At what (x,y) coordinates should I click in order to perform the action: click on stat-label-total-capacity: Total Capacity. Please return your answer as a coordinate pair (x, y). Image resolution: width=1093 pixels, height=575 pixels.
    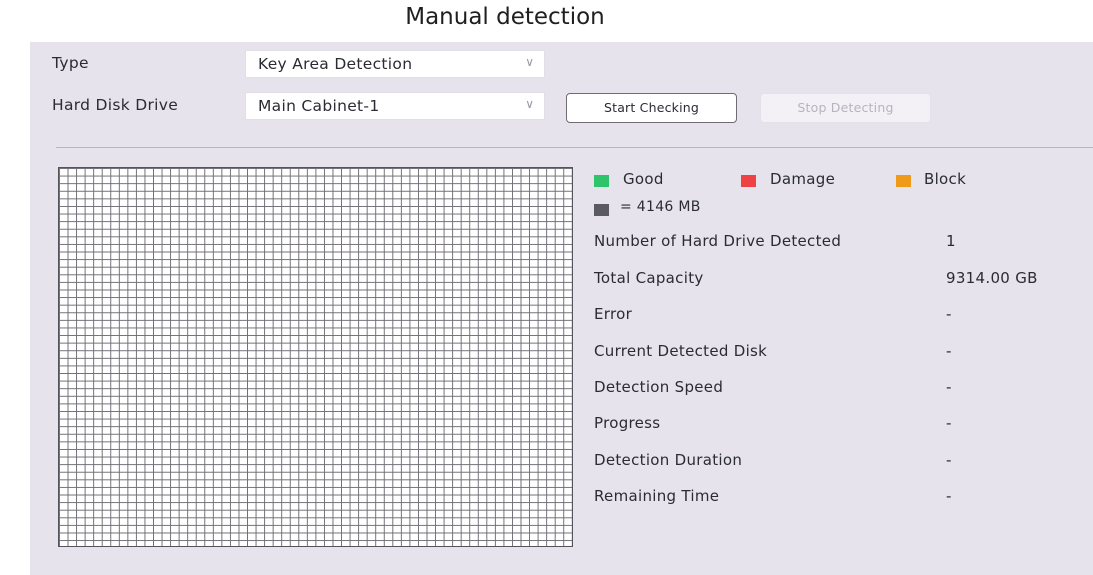
    Looking at the image, I should click on (649, 278).